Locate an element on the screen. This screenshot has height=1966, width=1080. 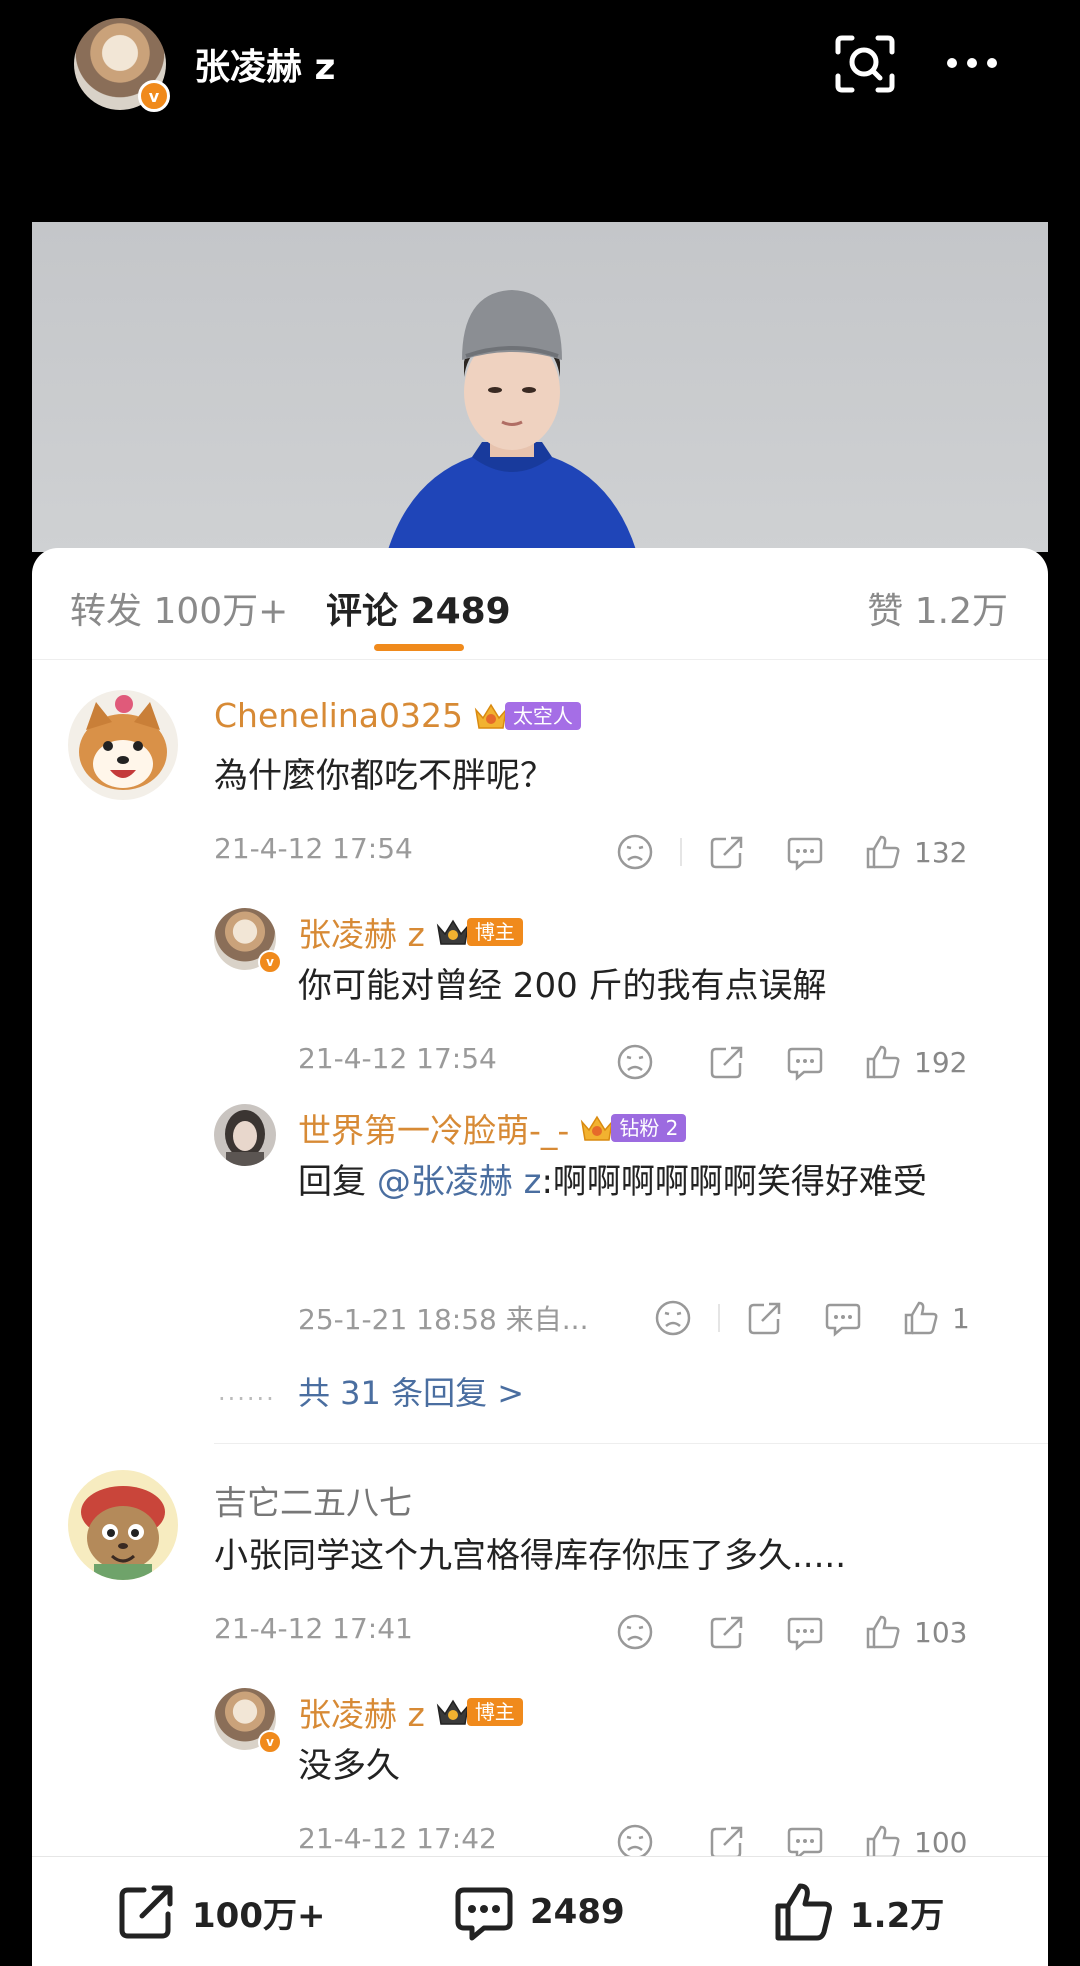
cartoon-avatar-icon is located at coordinates (123, 1525).